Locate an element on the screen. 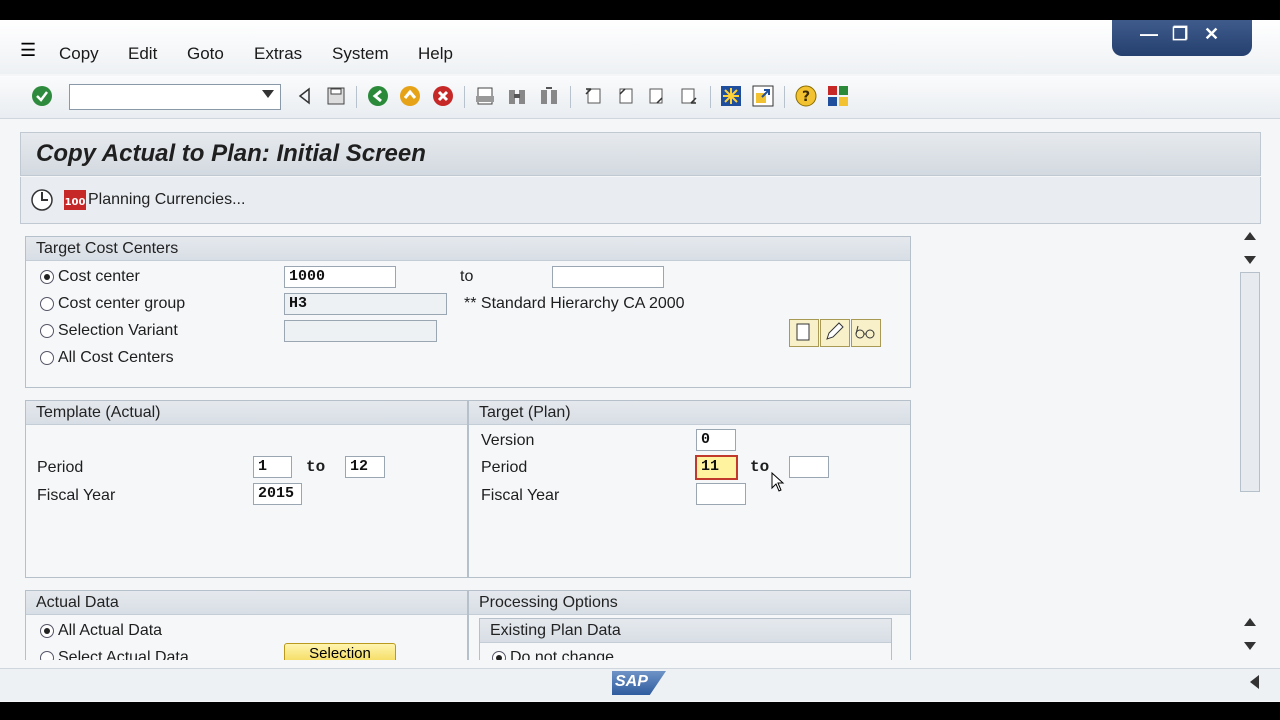 This screenshot has height=720, width=1280. change-variant-button is located at coordinates (835, 333).